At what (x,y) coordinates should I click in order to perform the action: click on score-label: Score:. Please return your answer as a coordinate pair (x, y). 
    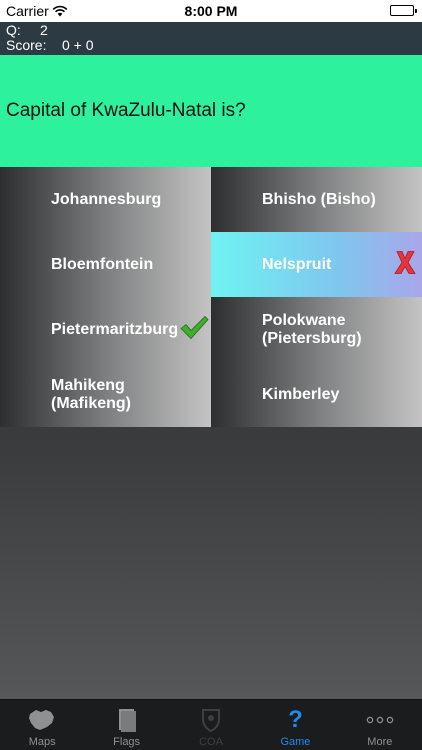
    Looking at the image, I should click on (26, 45).